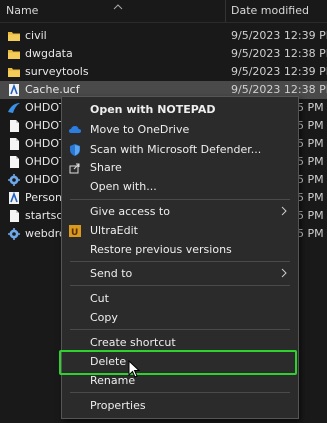  What do you see at coordinates (75, 150) in the screenshot?
I see `defender-shield-icon` at bounding box center [75, 150].